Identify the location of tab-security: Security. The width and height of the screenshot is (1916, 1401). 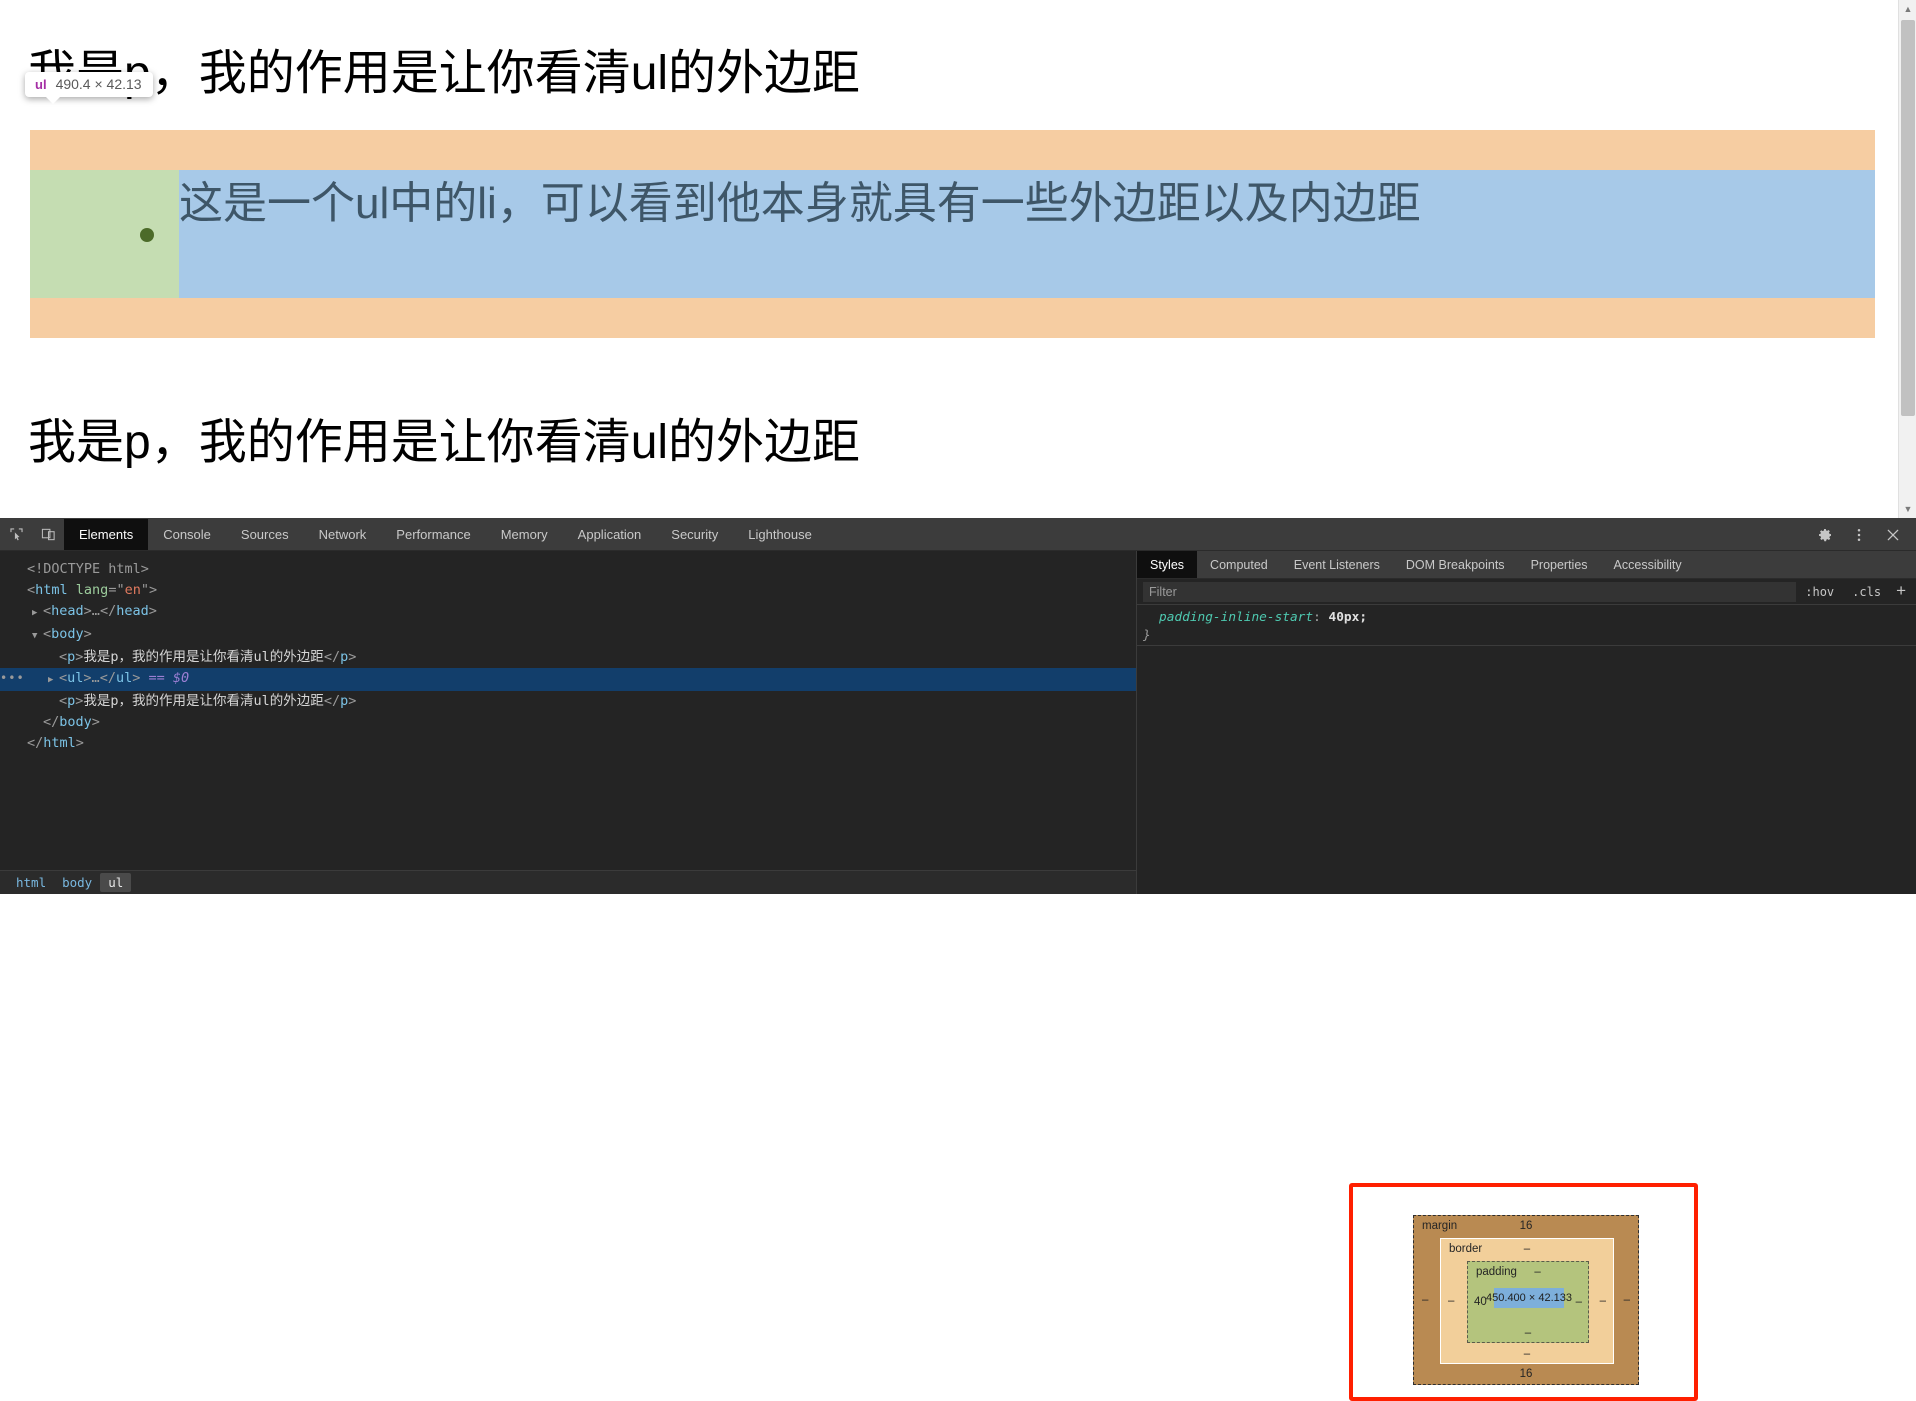
(694, 534).